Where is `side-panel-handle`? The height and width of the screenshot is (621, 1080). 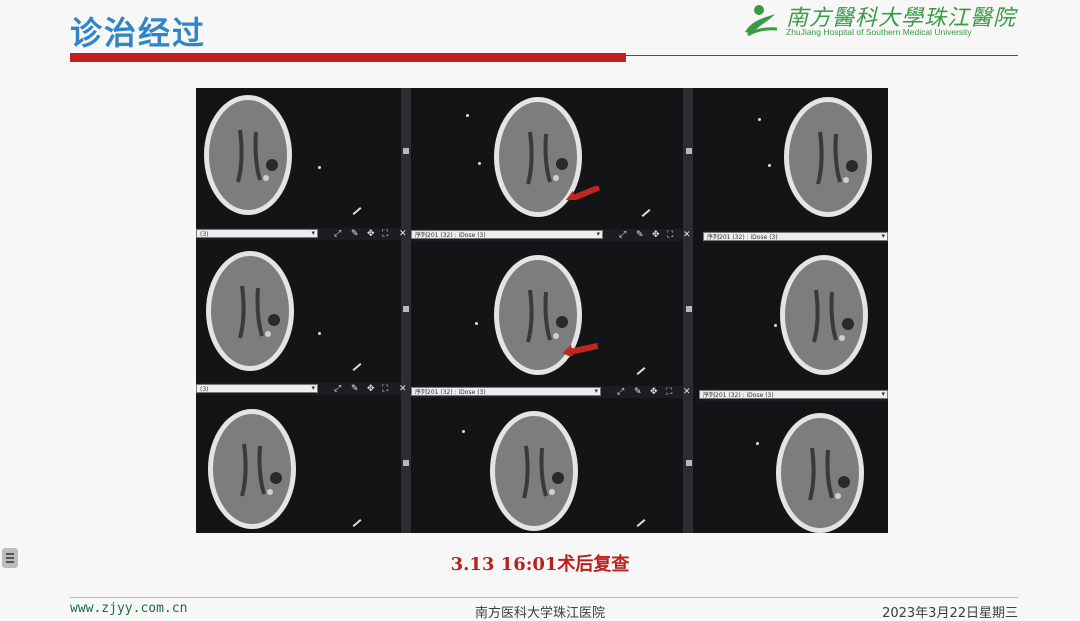 side-panel-handle is located at coordinates (10, 558).